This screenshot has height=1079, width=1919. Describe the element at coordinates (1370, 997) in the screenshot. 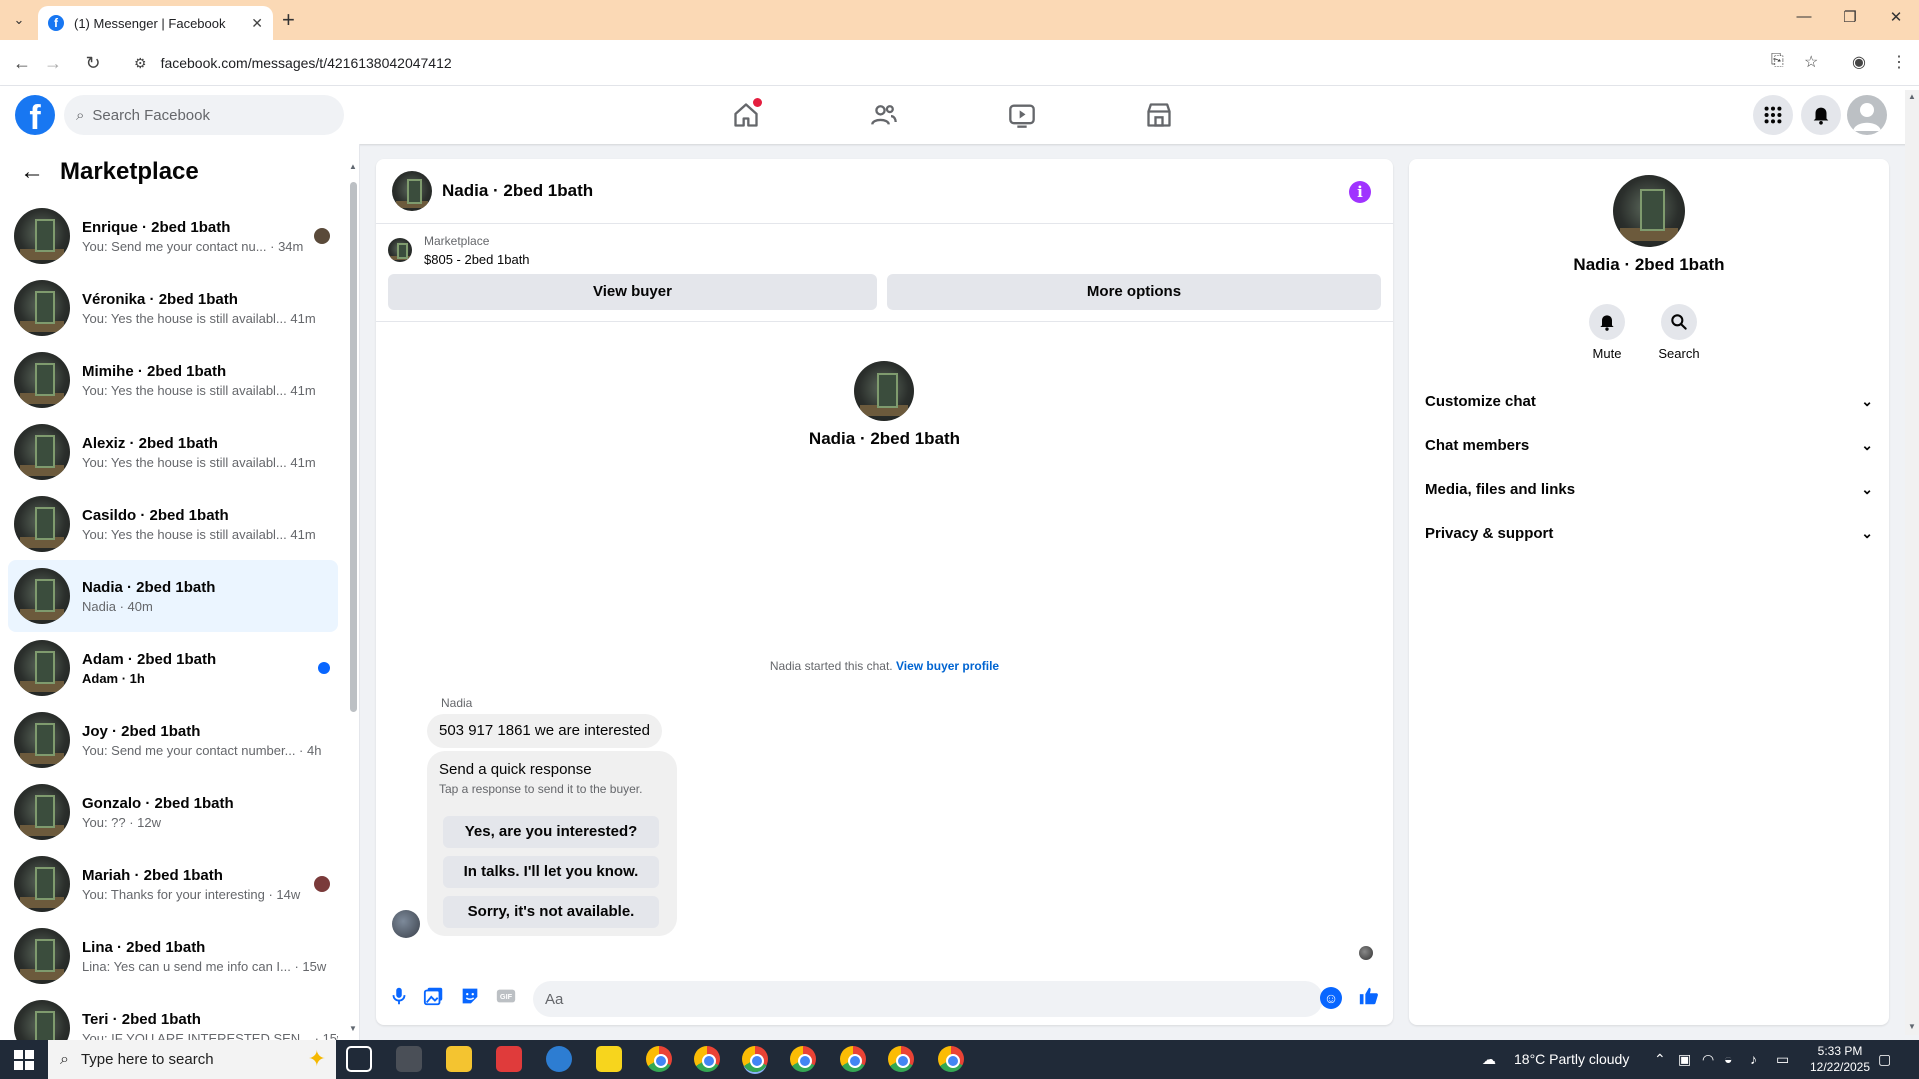

I see `like-button` at that location.